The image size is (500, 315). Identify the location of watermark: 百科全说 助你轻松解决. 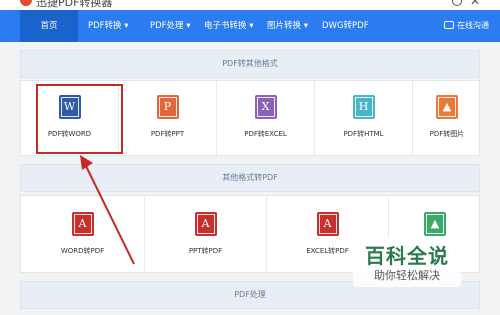
(407, 262).